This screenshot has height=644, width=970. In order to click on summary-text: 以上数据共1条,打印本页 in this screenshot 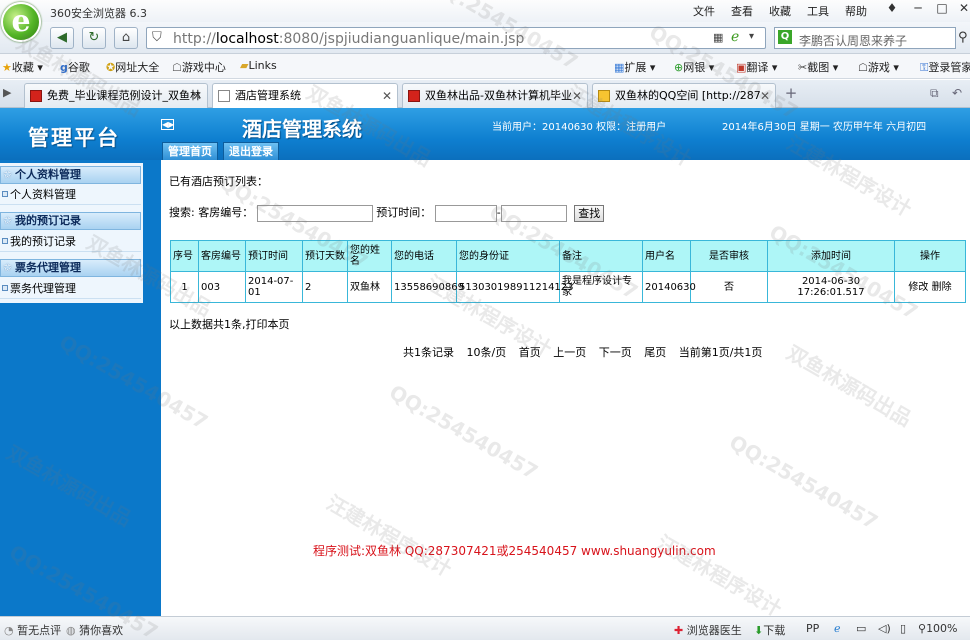, I will do `click(229, 324)`.